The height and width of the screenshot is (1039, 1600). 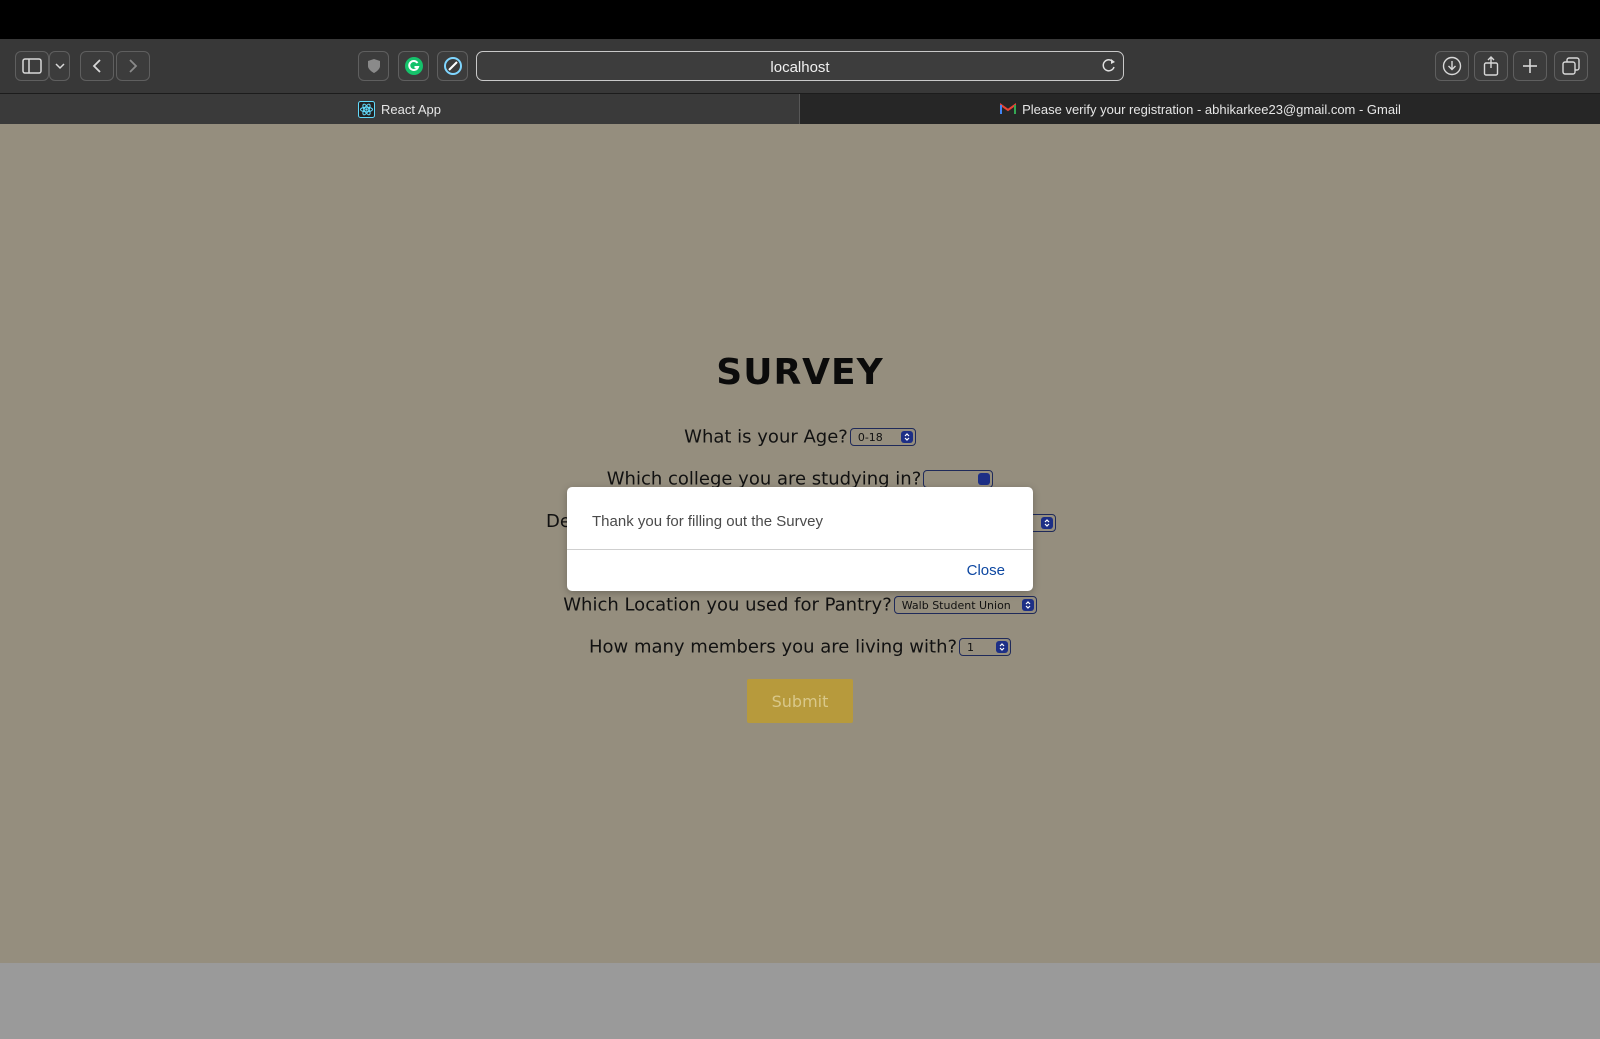 I want to click on shield-icon, so click(x=373, y=66).